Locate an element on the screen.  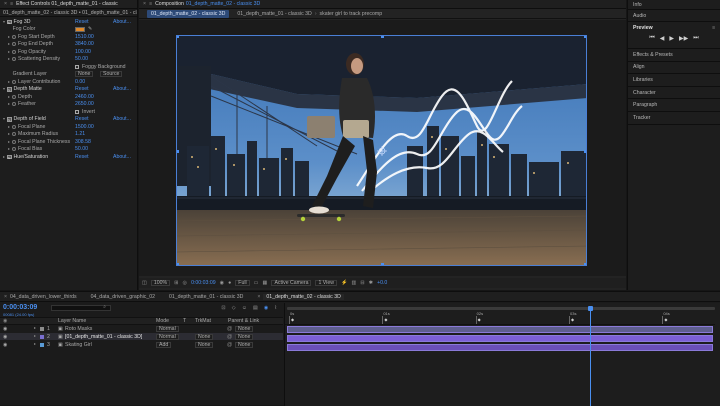
col-layer-name: Layer Name is located at coordinates (72, 321).